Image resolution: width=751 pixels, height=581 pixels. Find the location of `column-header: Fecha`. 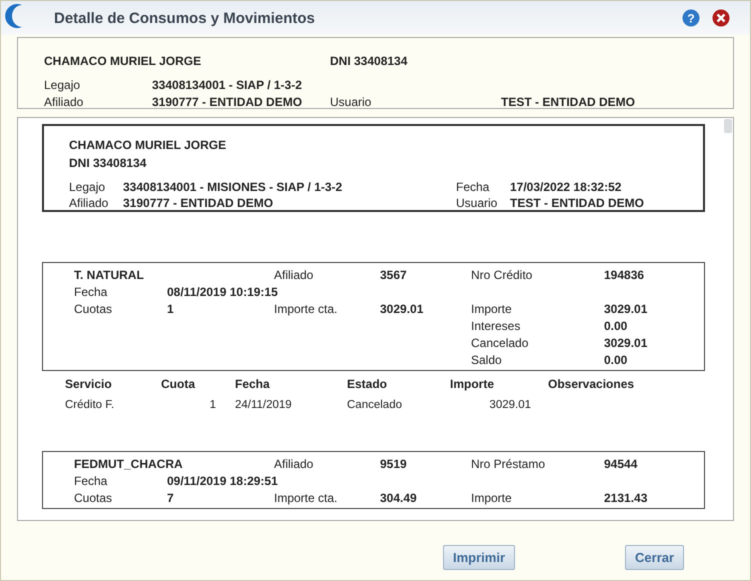

column-header: Fecha is located at coordinates (253, 384).